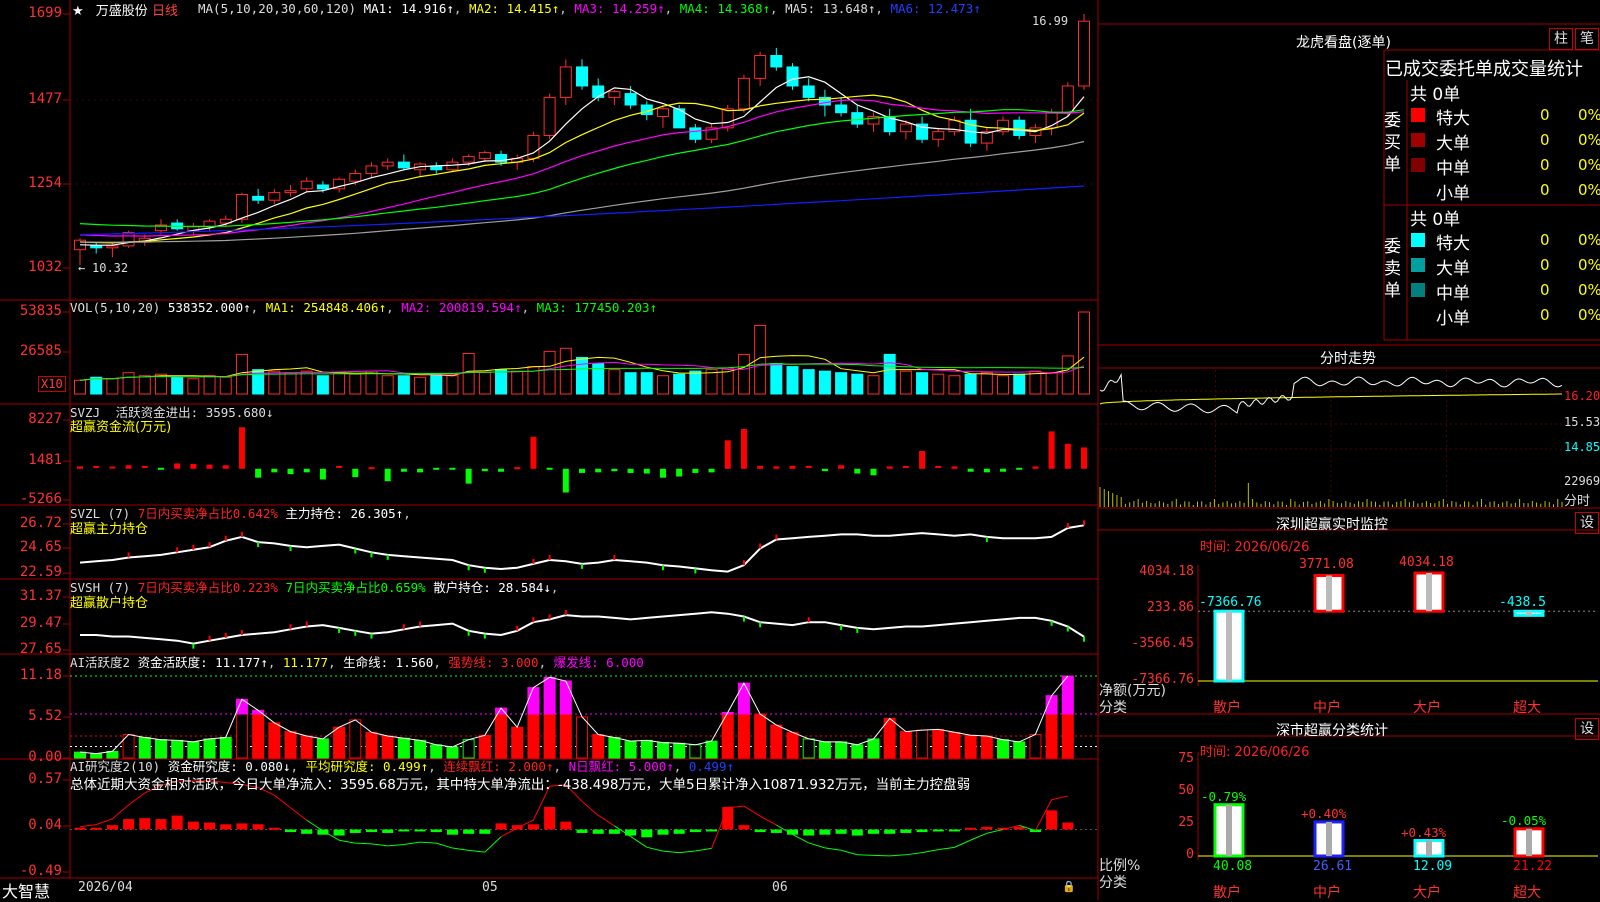 This screenshot has width=1600, height=902. What do you see at coordinates (1069, 886) in the screenshot?
I see `lock-icon: 🔒` at bounding box center [1069, 886].